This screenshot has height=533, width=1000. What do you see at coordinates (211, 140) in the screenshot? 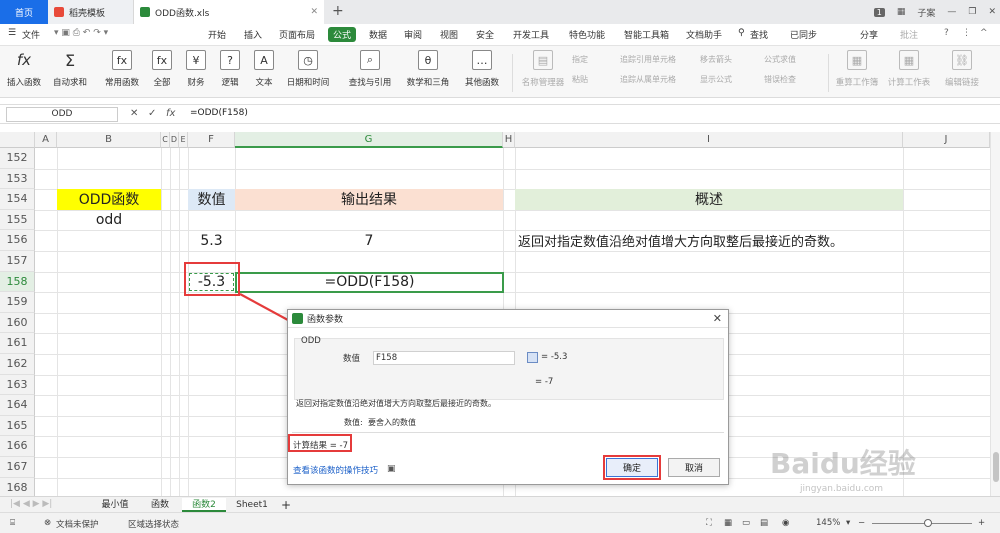
I see `column-header: F` at bounding box center [211, 140].